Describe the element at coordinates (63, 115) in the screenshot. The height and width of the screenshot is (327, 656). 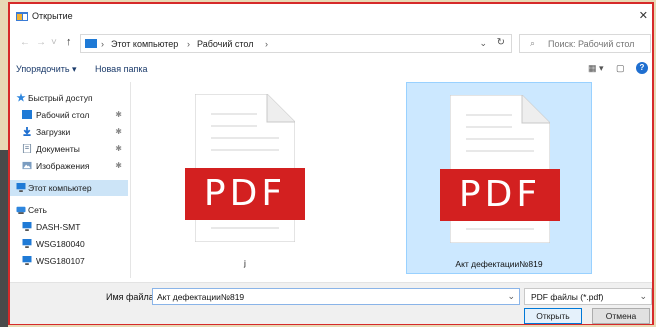
I see `sidebar-item-label: Рабочий стол` at that location.